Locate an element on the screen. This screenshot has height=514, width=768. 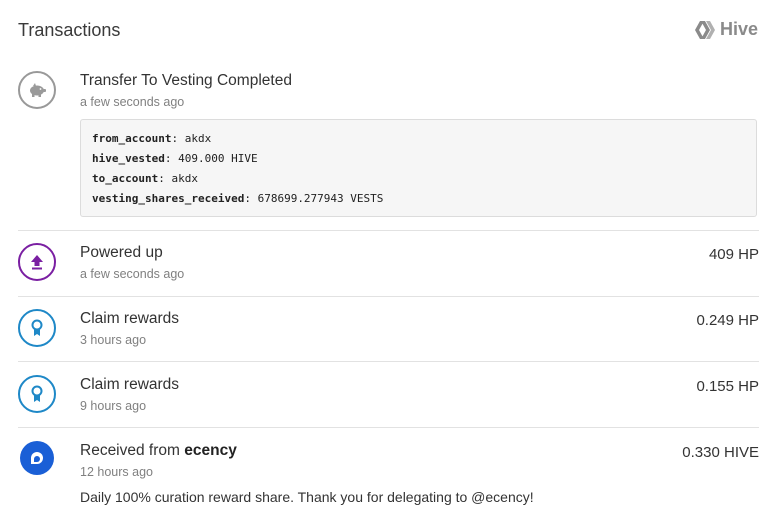
hive-chain-label: Hive is located at coordinates (726, 29).